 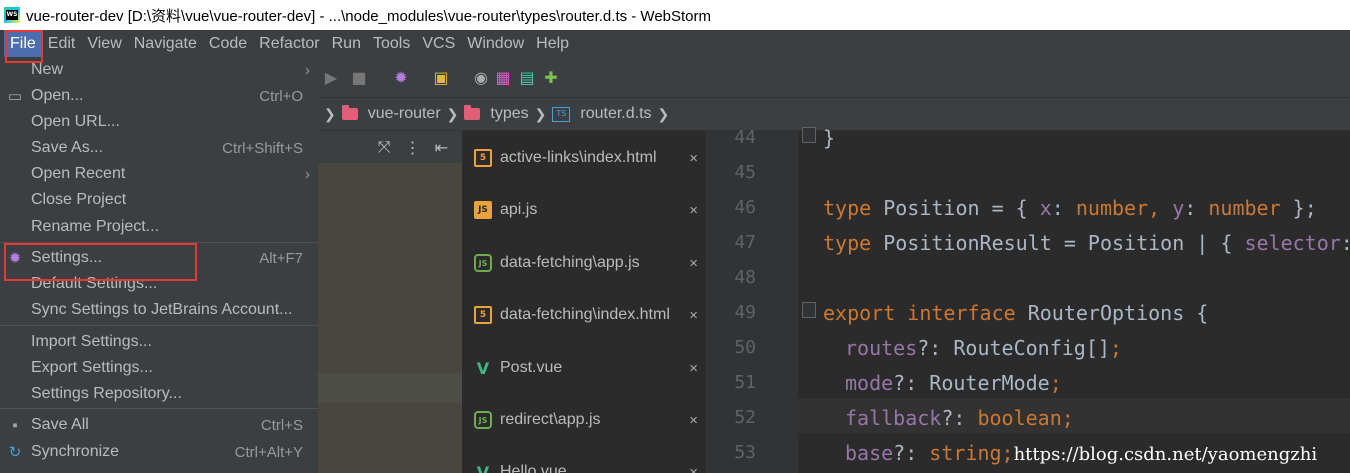 I want to click on chevron-right-icon: ❯, so click(x=452, y=113).